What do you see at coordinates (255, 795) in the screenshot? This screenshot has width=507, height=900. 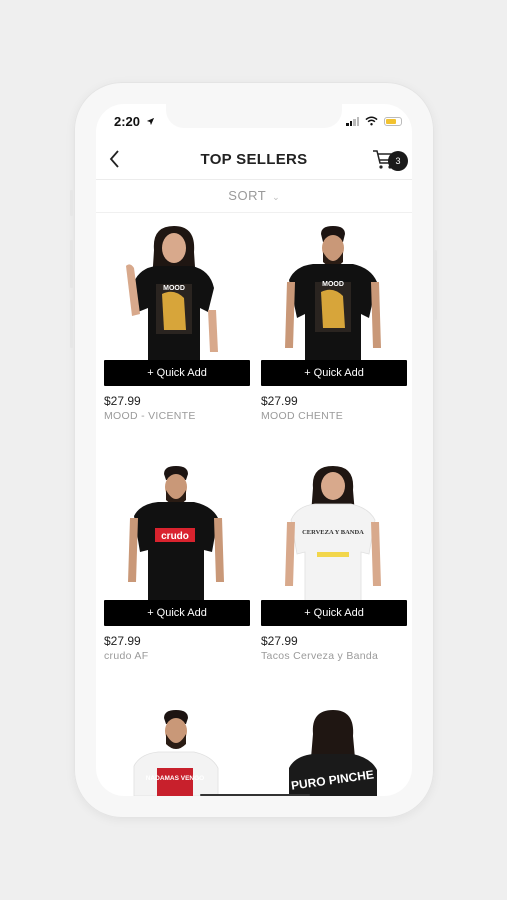 I see `home-indicator` at bounding box center [255, 795].